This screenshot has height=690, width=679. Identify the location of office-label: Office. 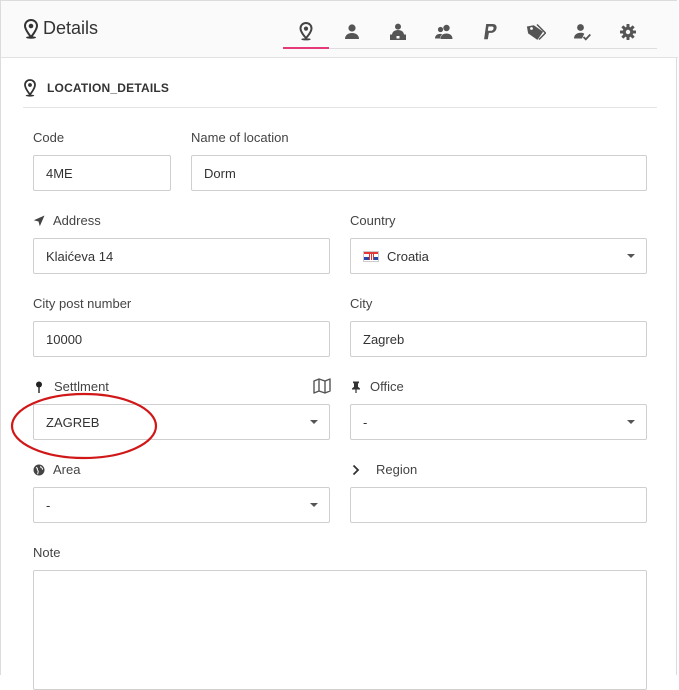
(377, 386).